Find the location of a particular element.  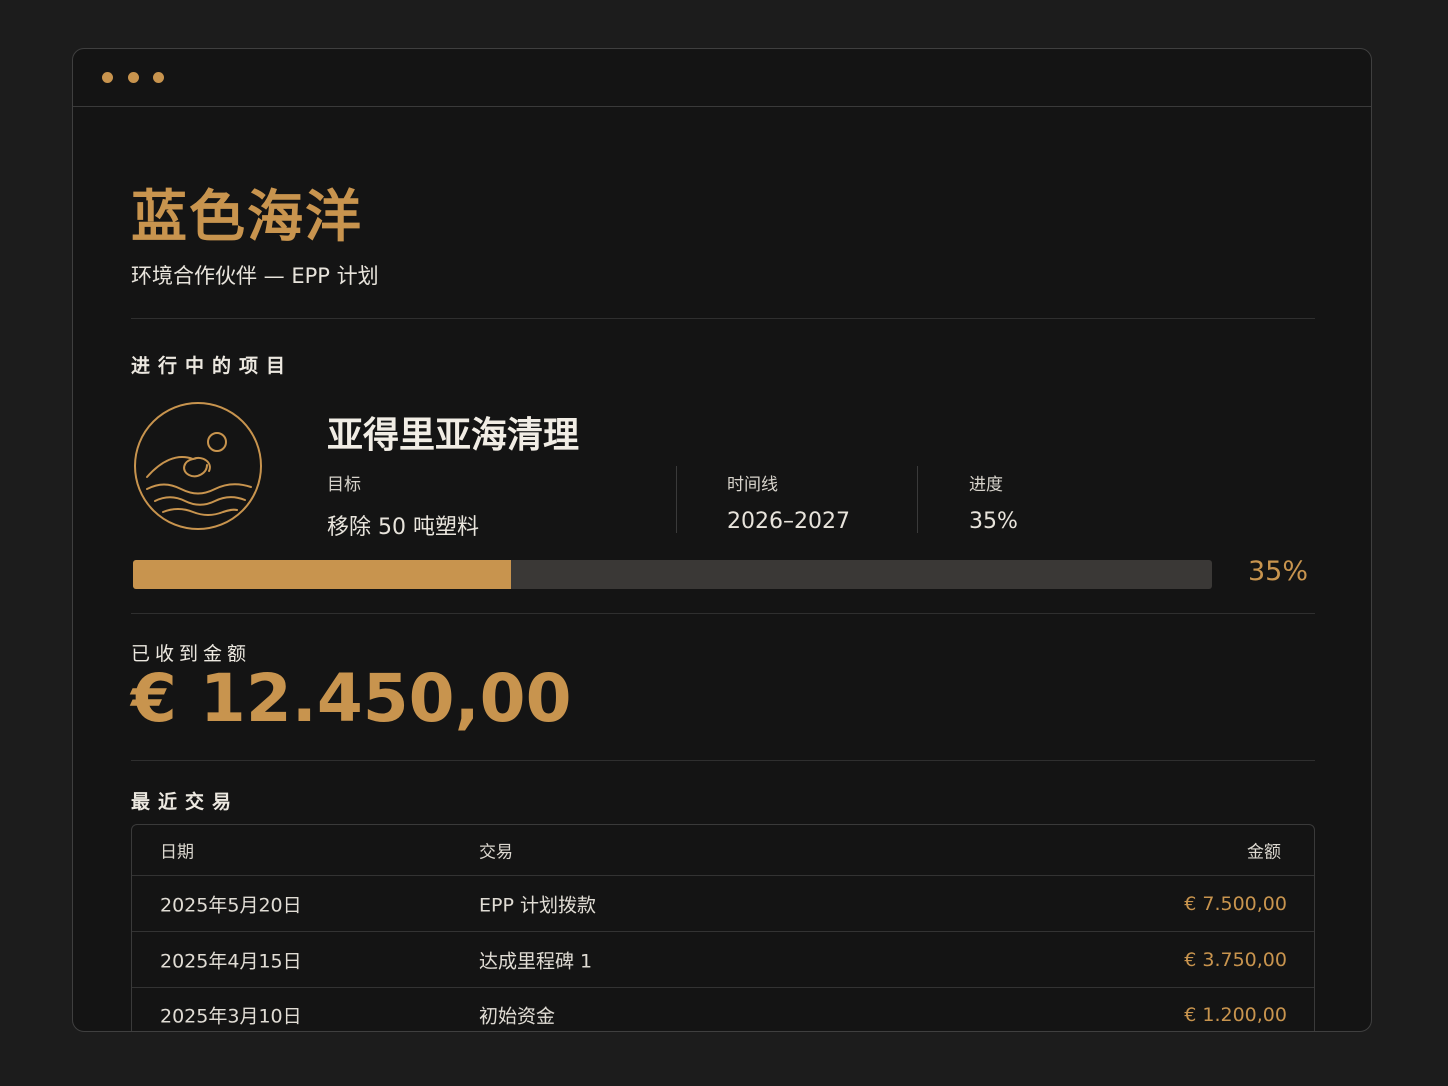

window-titlebar is located at coordinates (722, 78).